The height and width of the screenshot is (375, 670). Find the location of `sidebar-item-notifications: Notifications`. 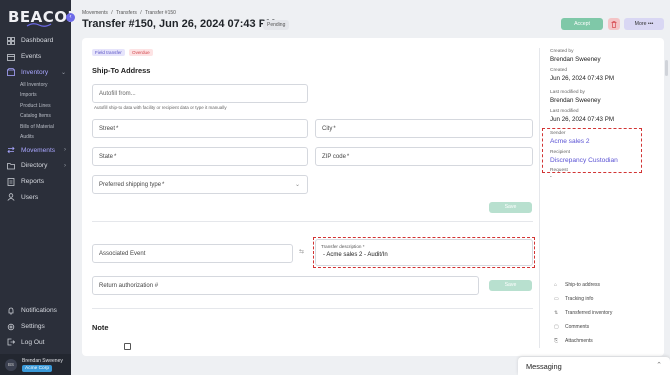

sidebar-item-notifications: Notifications is located at coordinates (35, 311).